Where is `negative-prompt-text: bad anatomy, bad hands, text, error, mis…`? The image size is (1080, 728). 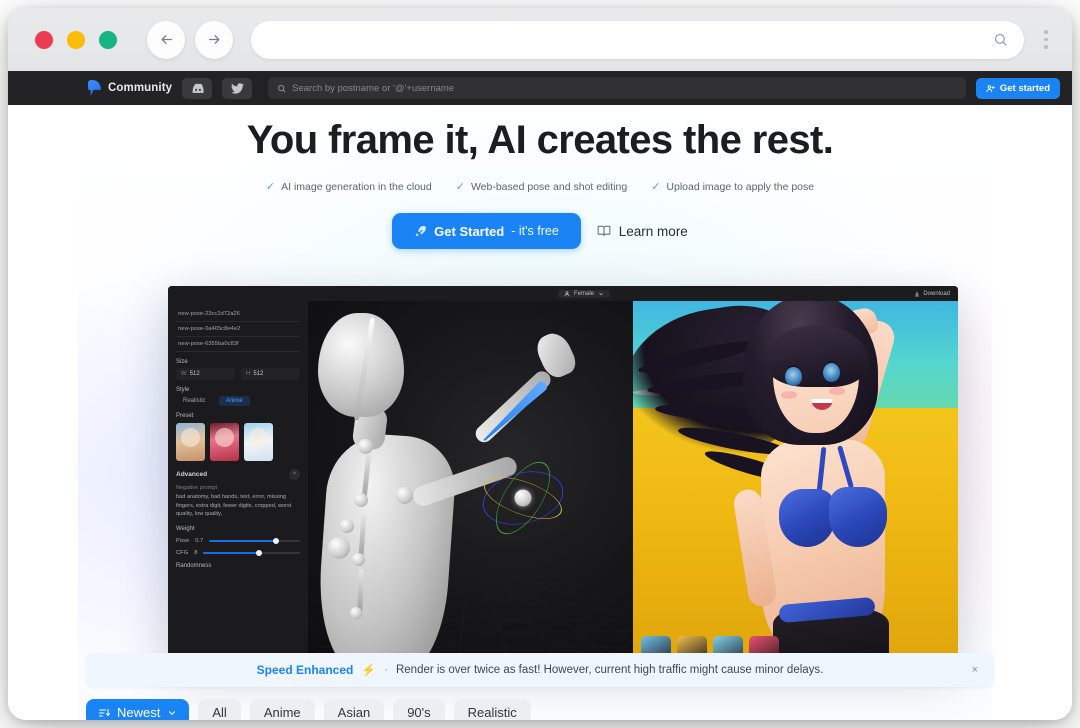
negative-prompt-text: bad anatomy, bad hands, text, error, mis… is located at coordinates (238, 506).